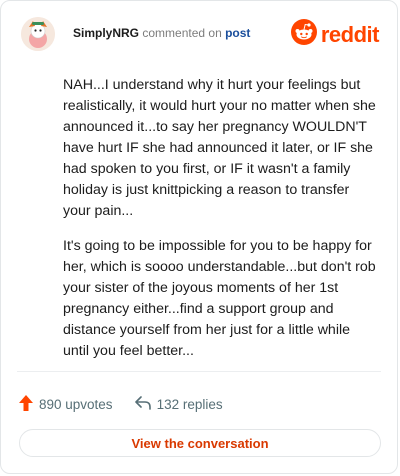 Image resolution: width=400 pixels, height=476 pixels. Describe the element at coordinates (200, 443) in the screenshot. I see `view-conversation-button: View the conversation` at that location.